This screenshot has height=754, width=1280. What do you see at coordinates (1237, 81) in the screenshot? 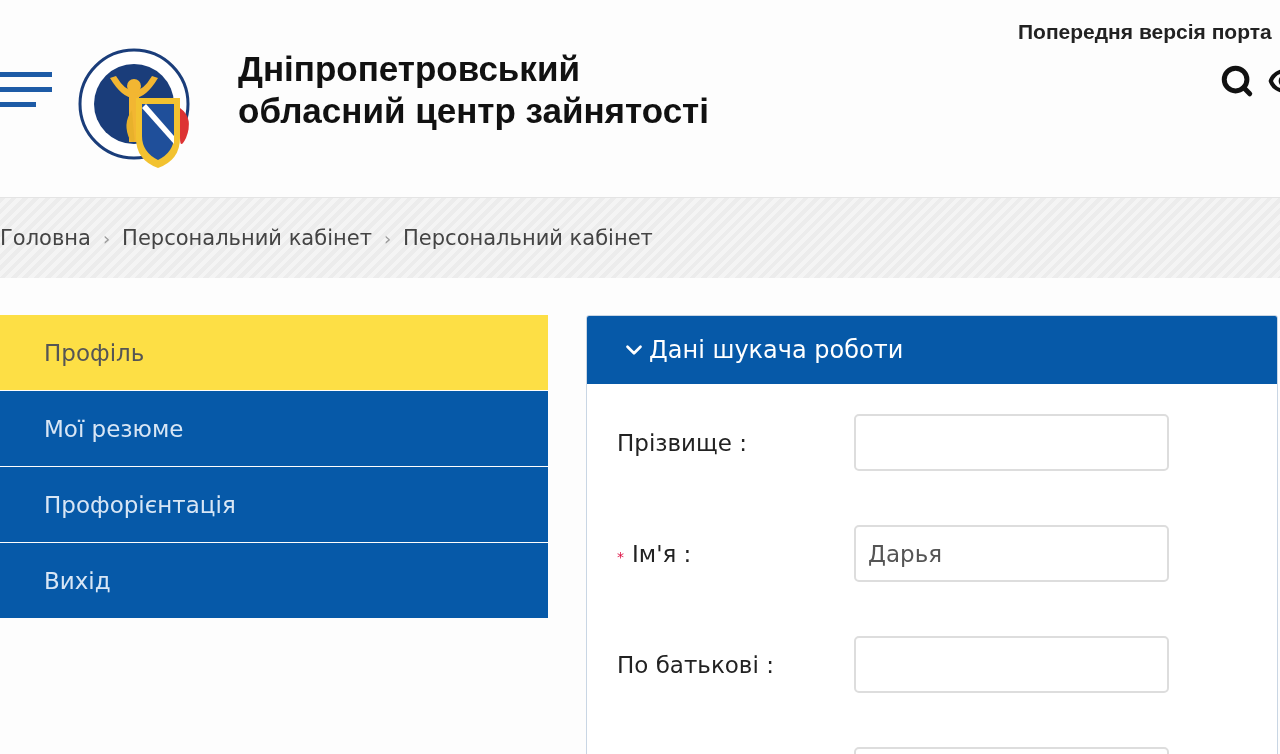
I see `search-icon` at bounding box center [1237, 81].